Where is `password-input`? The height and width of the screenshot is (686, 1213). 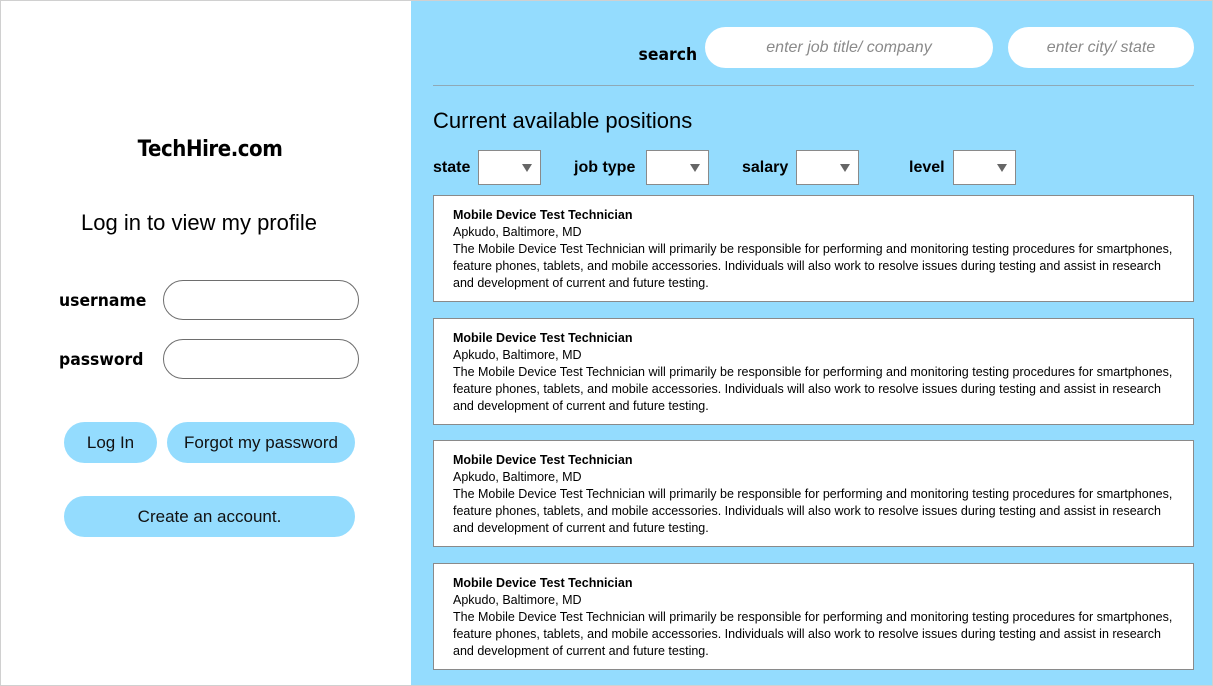
password-input is located at coordinates (261, 359).